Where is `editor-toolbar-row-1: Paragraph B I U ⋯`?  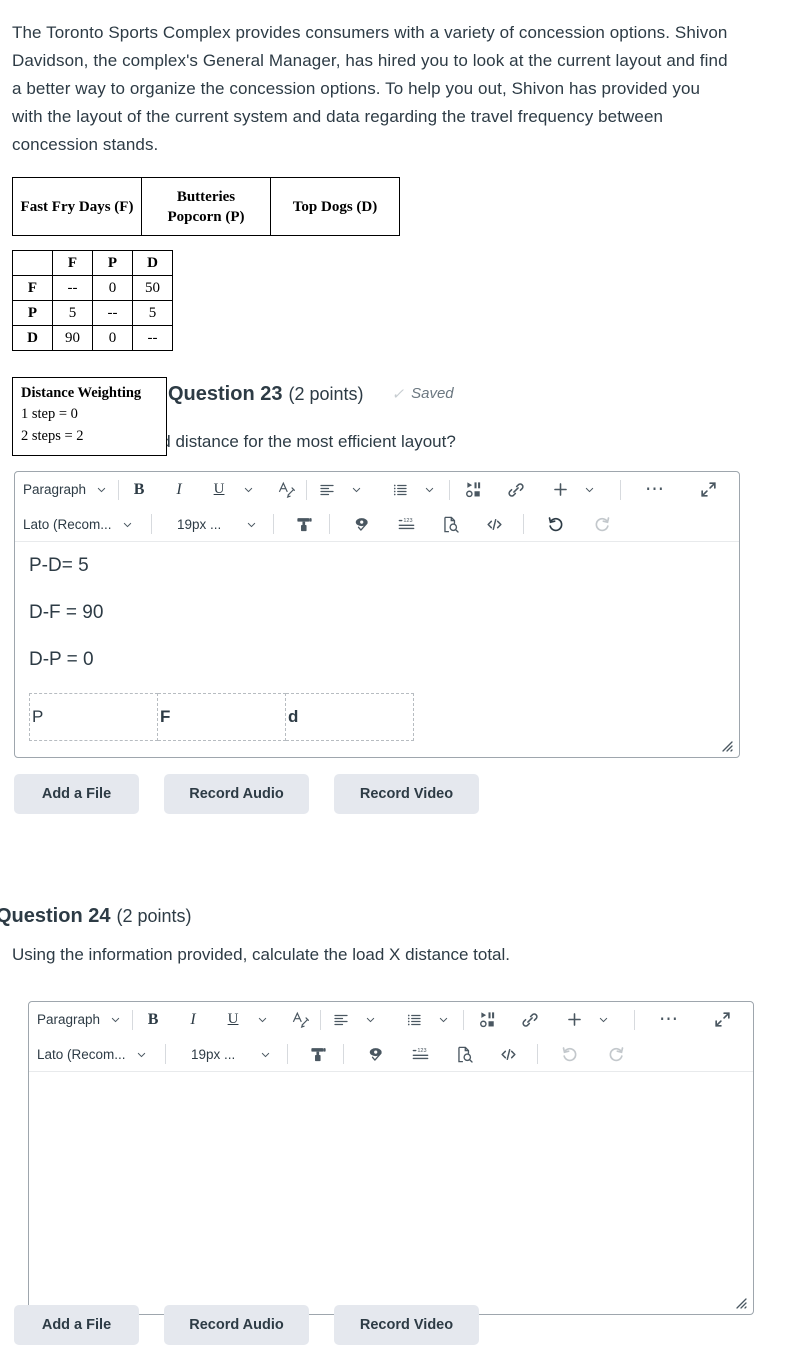 editor-toolbar-row-1: Paragraph B I U ⋯ is located at coordinates (377, 489).